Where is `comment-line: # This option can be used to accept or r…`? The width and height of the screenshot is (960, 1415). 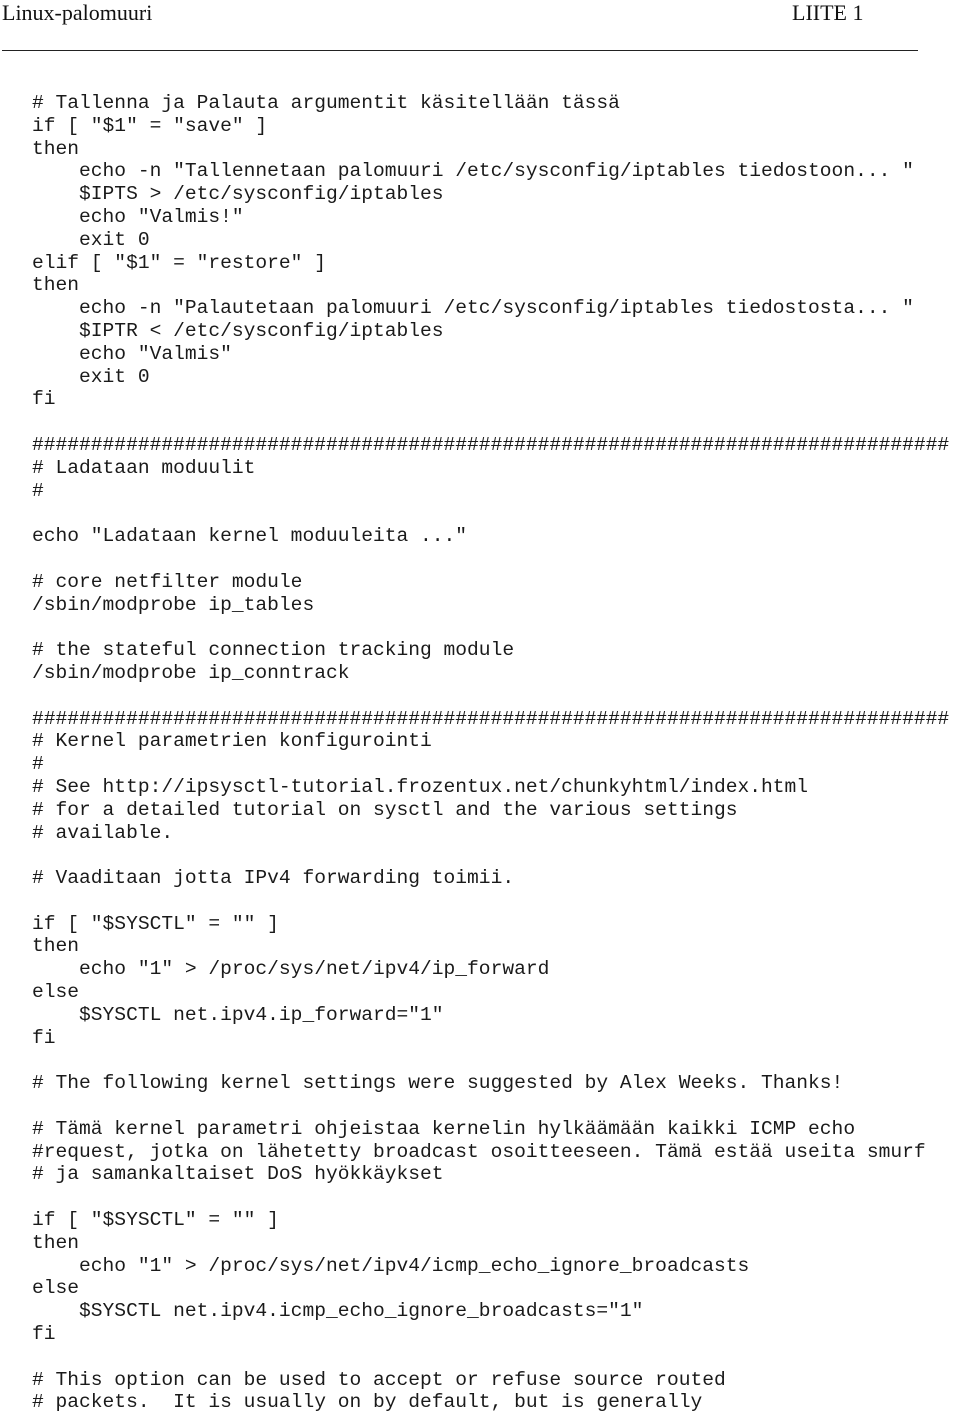
comment-line: # This option can be used to accept or r… is located at coordinates (379, 1379).